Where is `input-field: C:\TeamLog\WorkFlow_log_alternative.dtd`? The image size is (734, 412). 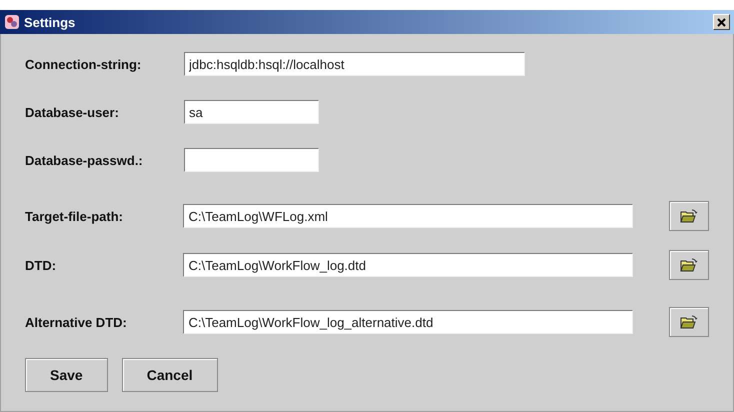 input-field: C:\TeamLog\WorkFlow_log_alternative.dtd is located at coordinates (408, 322).